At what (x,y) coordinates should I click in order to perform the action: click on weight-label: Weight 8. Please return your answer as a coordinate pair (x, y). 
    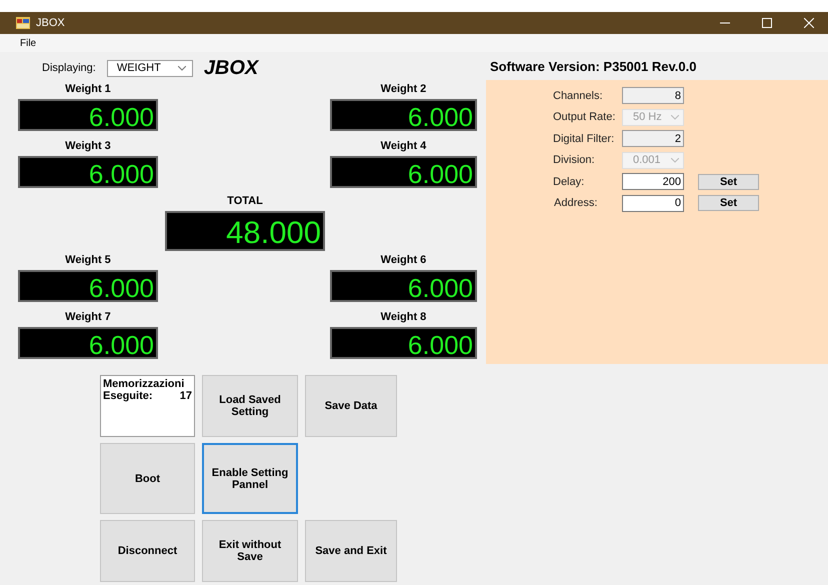
    Looking at the image, I should click on (403, 317).